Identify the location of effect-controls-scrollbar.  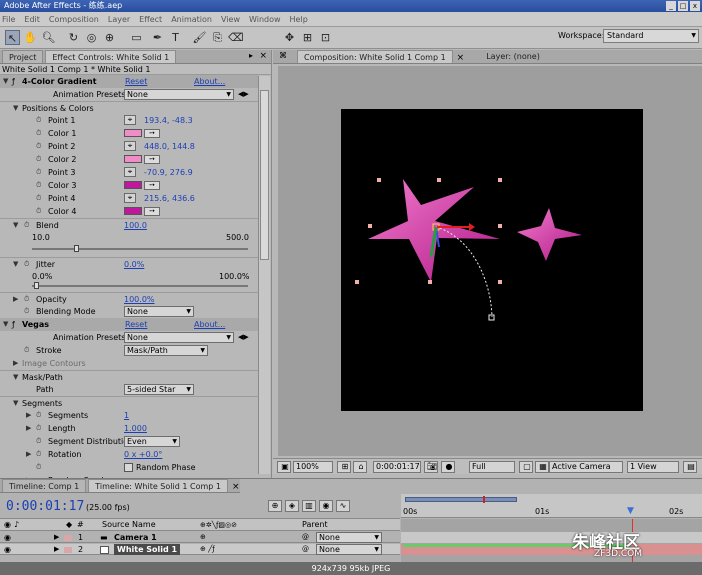
(264, 275).